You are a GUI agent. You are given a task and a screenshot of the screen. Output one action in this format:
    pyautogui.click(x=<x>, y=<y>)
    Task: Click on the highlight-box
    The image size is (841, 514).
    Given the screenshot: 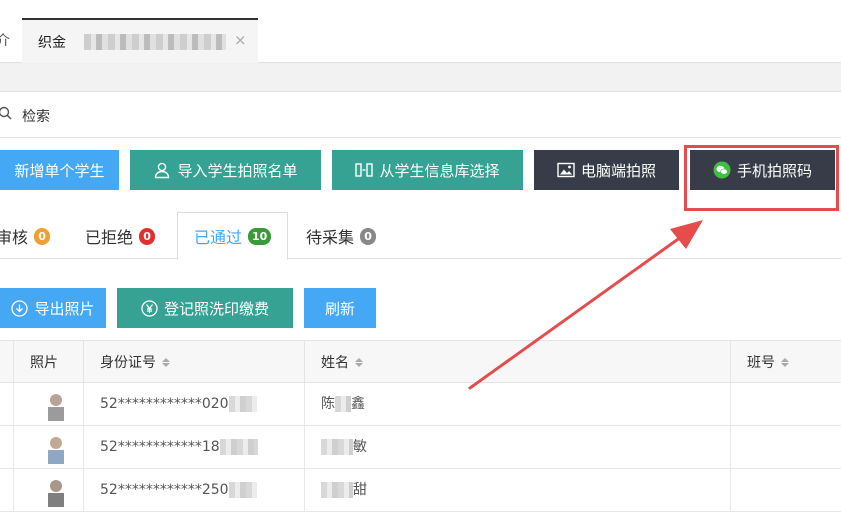 What is the action you would take?
    pyautogui.click(x=761, y=178)
    